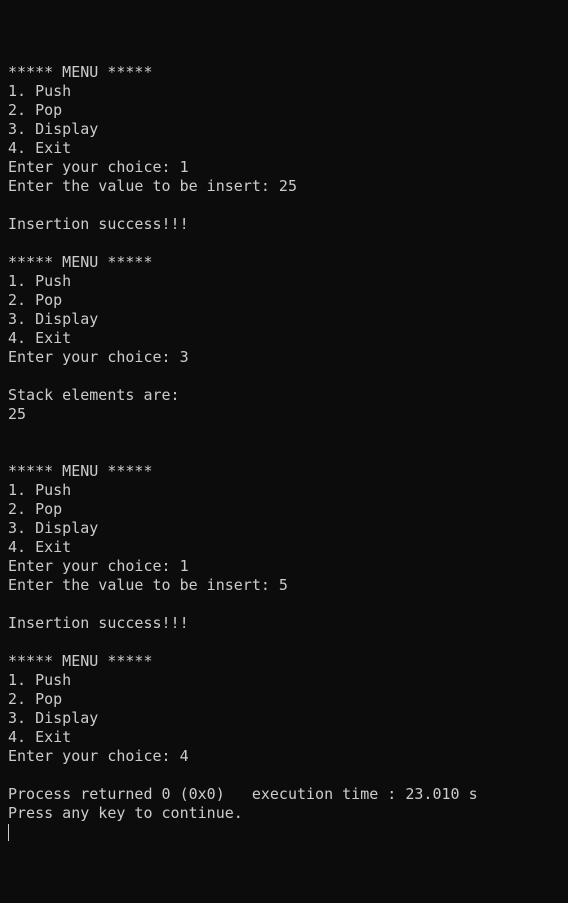 This screenshot has height=903, width=568. I want to click on console-line: Enter your choice: 4, so click(98, 756).